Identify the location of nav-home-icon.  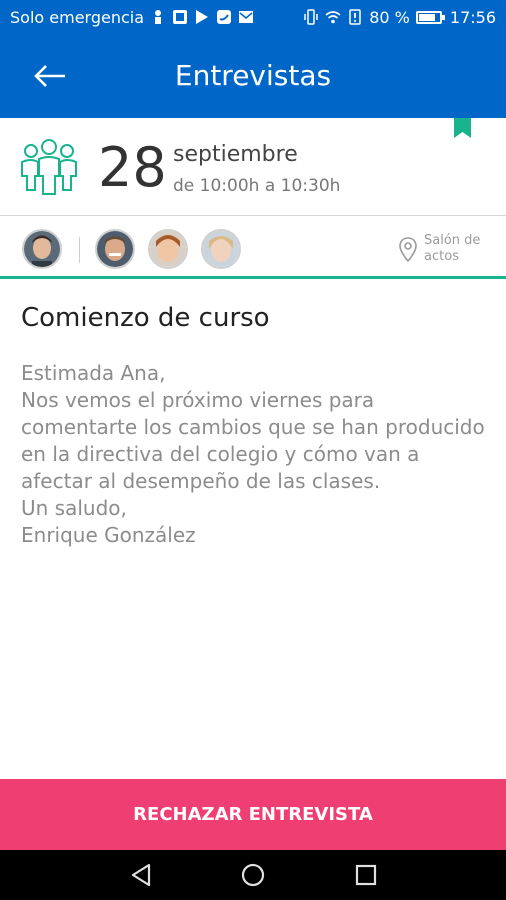
(253, 875).